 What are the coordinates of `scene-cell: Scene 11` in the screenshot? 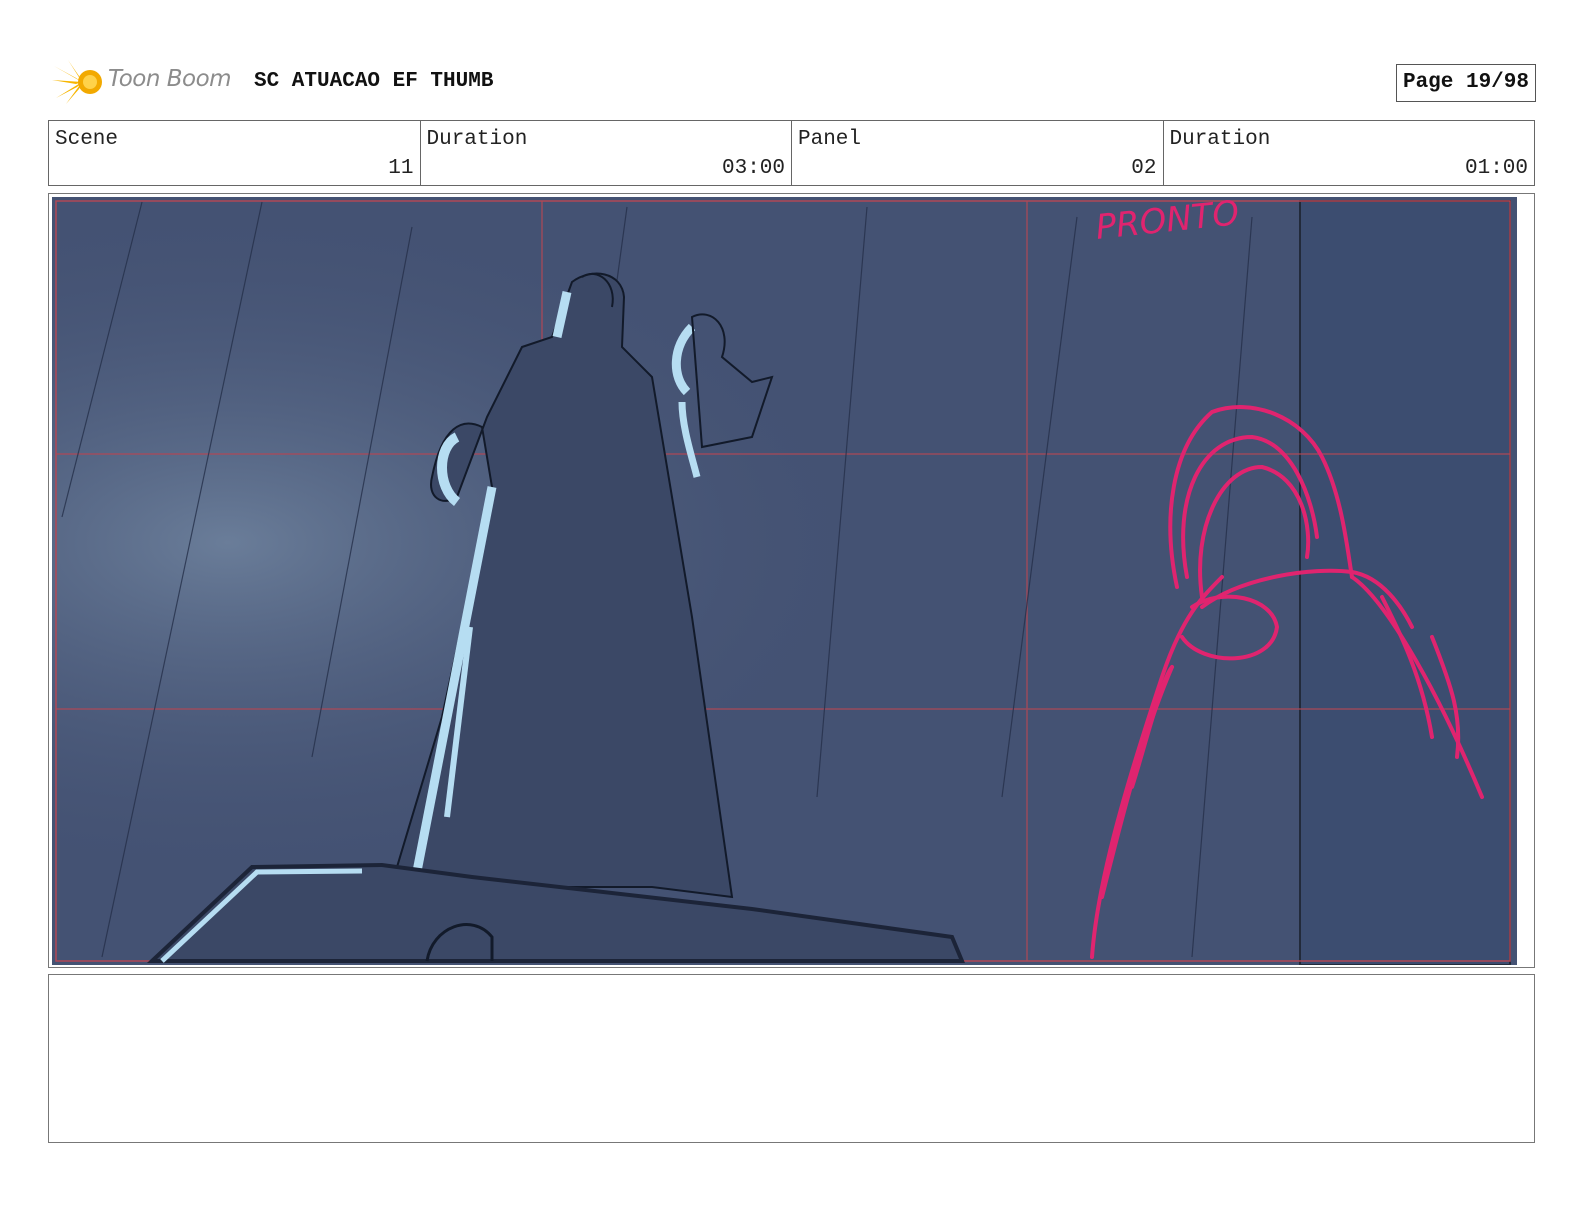 It's located at (235, 153).